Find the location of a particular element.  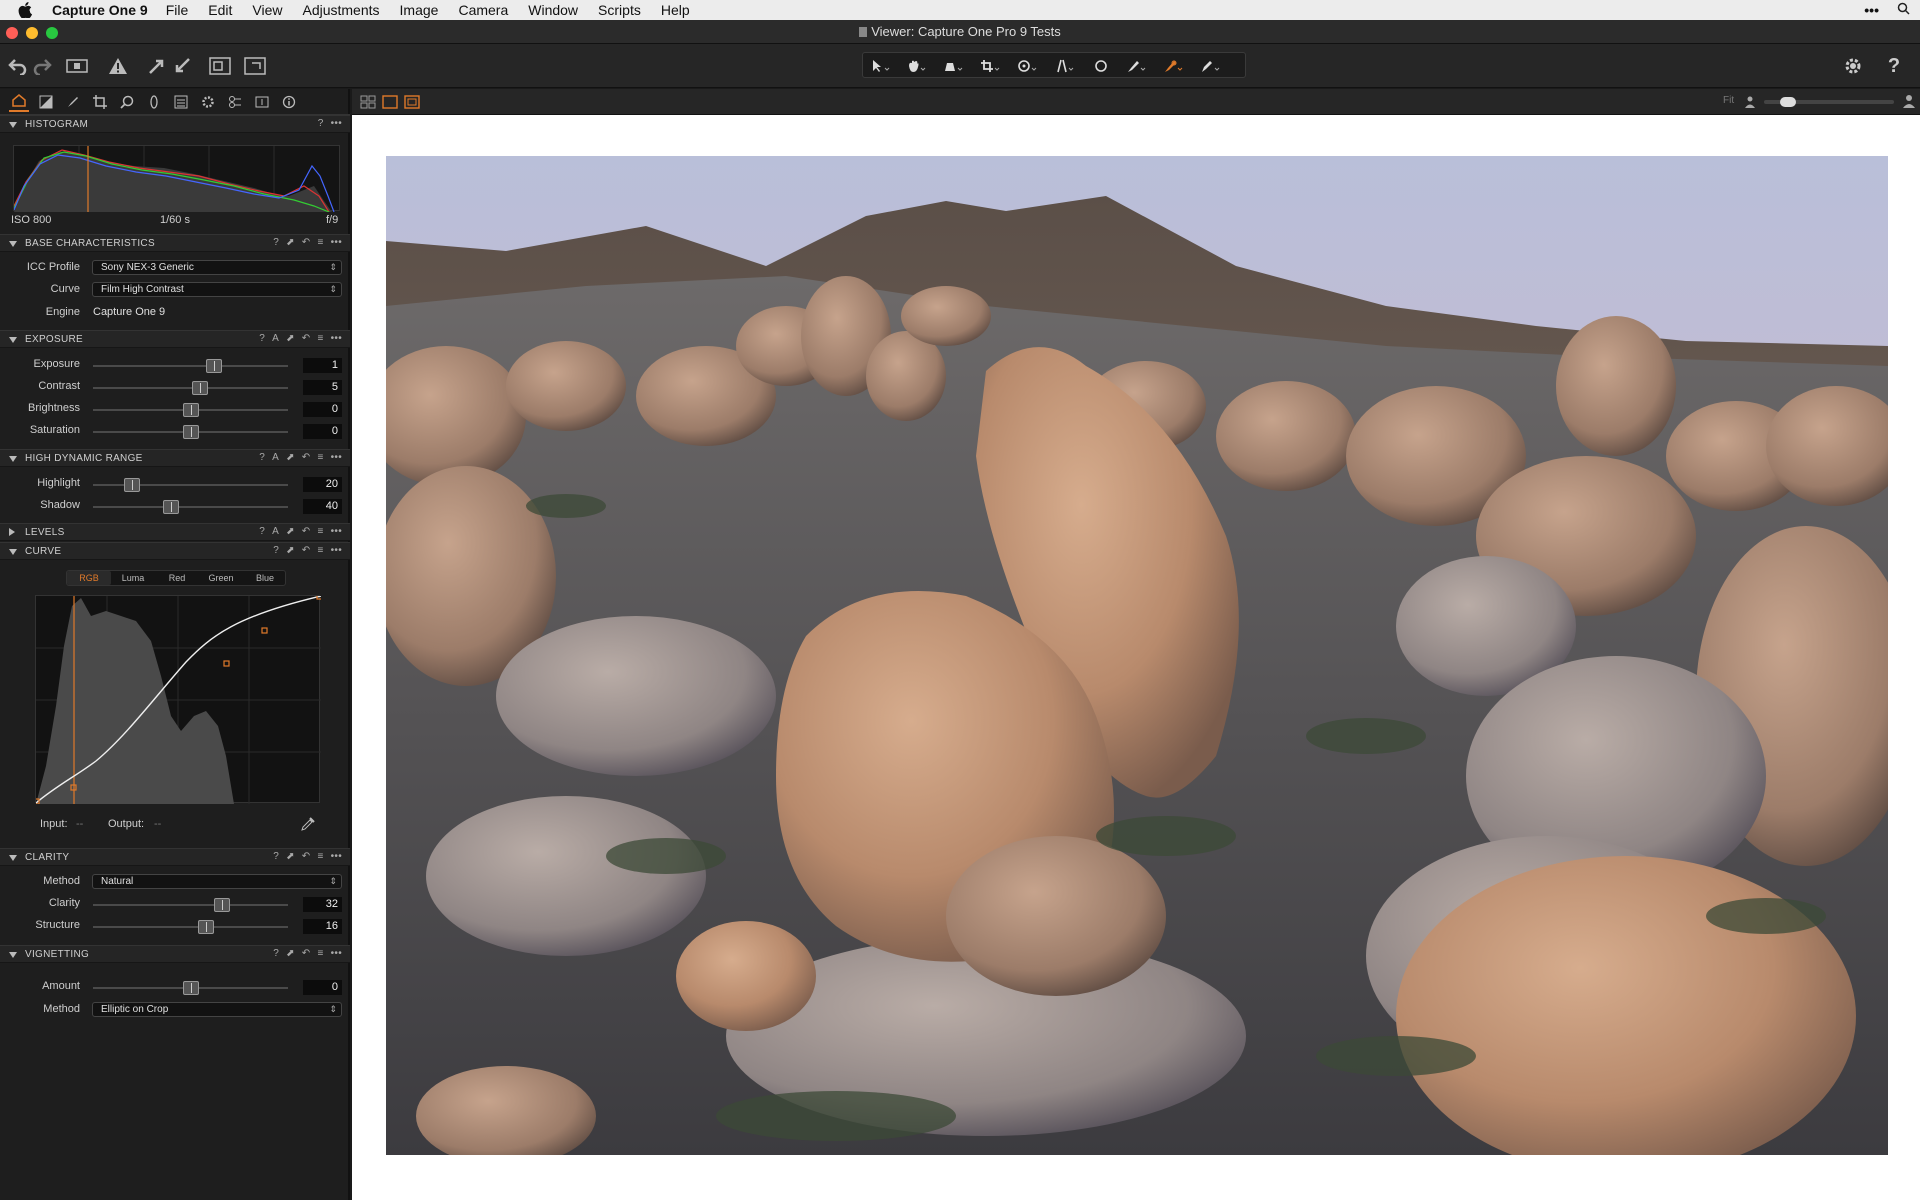

zoom-slider-knob is located at coordinates (1787, 102).